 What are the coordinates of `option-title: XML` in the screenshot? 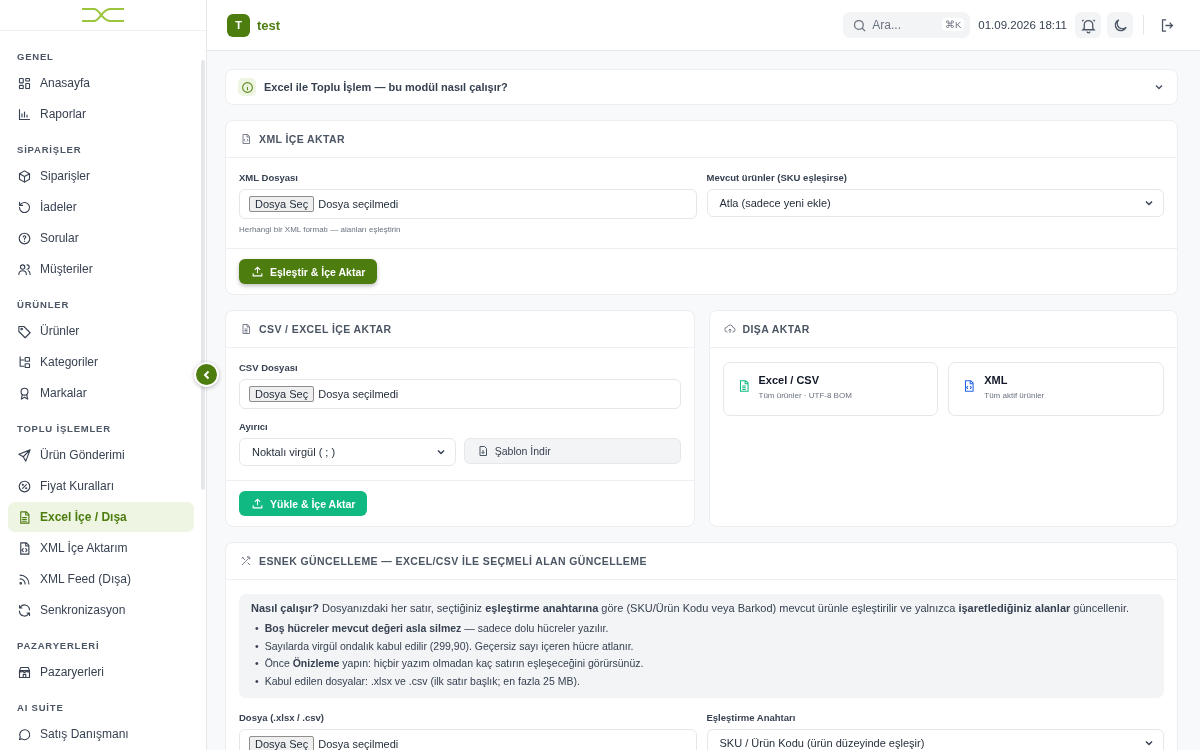 It's located at (996, 380).